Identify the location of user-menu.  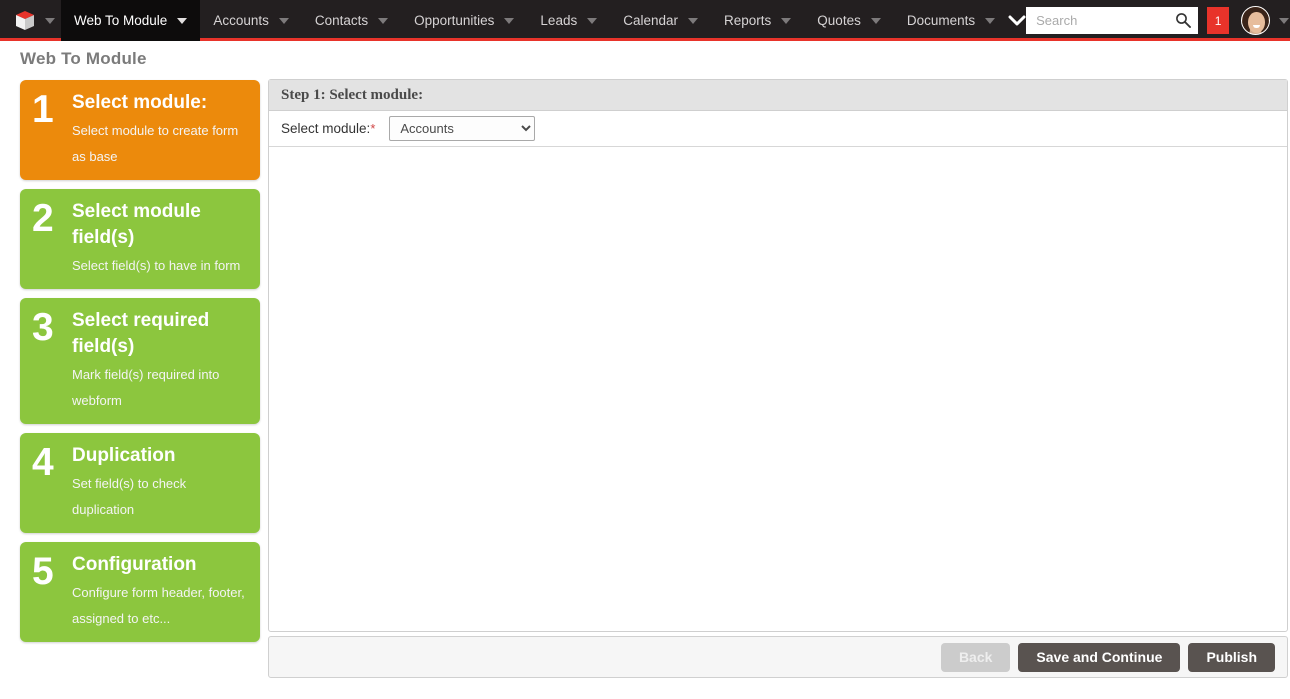
(1265, 20).